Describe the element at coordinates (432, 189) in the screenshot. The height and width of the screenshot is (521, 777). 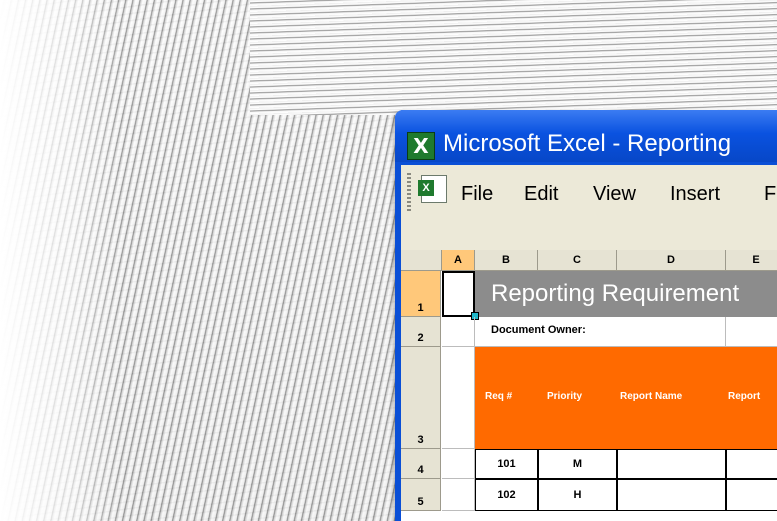
I see `workbook-icon: X` at that location.